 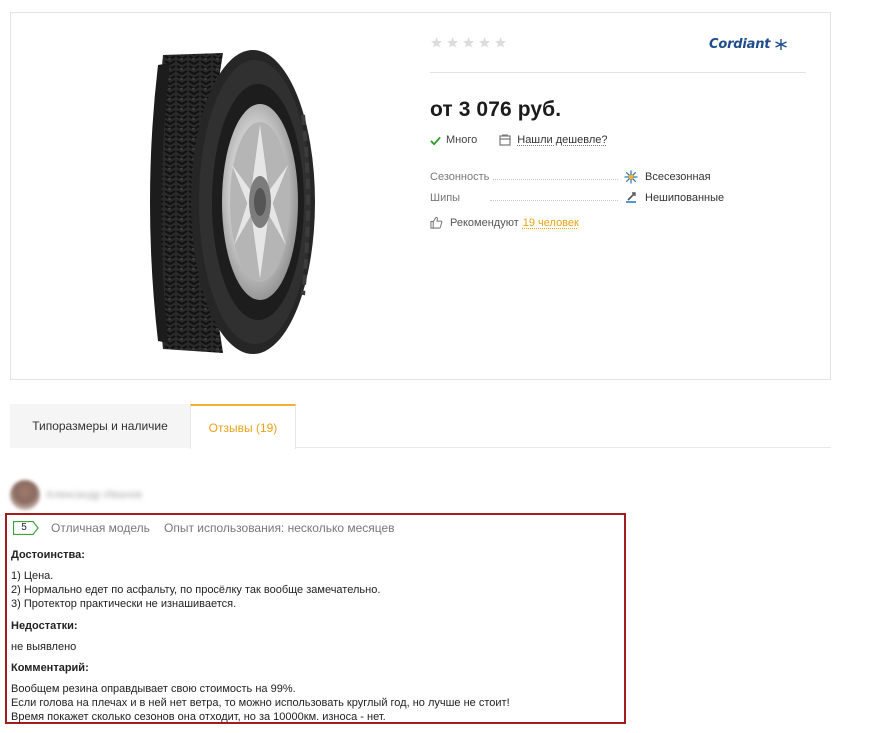 I want to click on price-tag-icon, so click(x=505, y=140).